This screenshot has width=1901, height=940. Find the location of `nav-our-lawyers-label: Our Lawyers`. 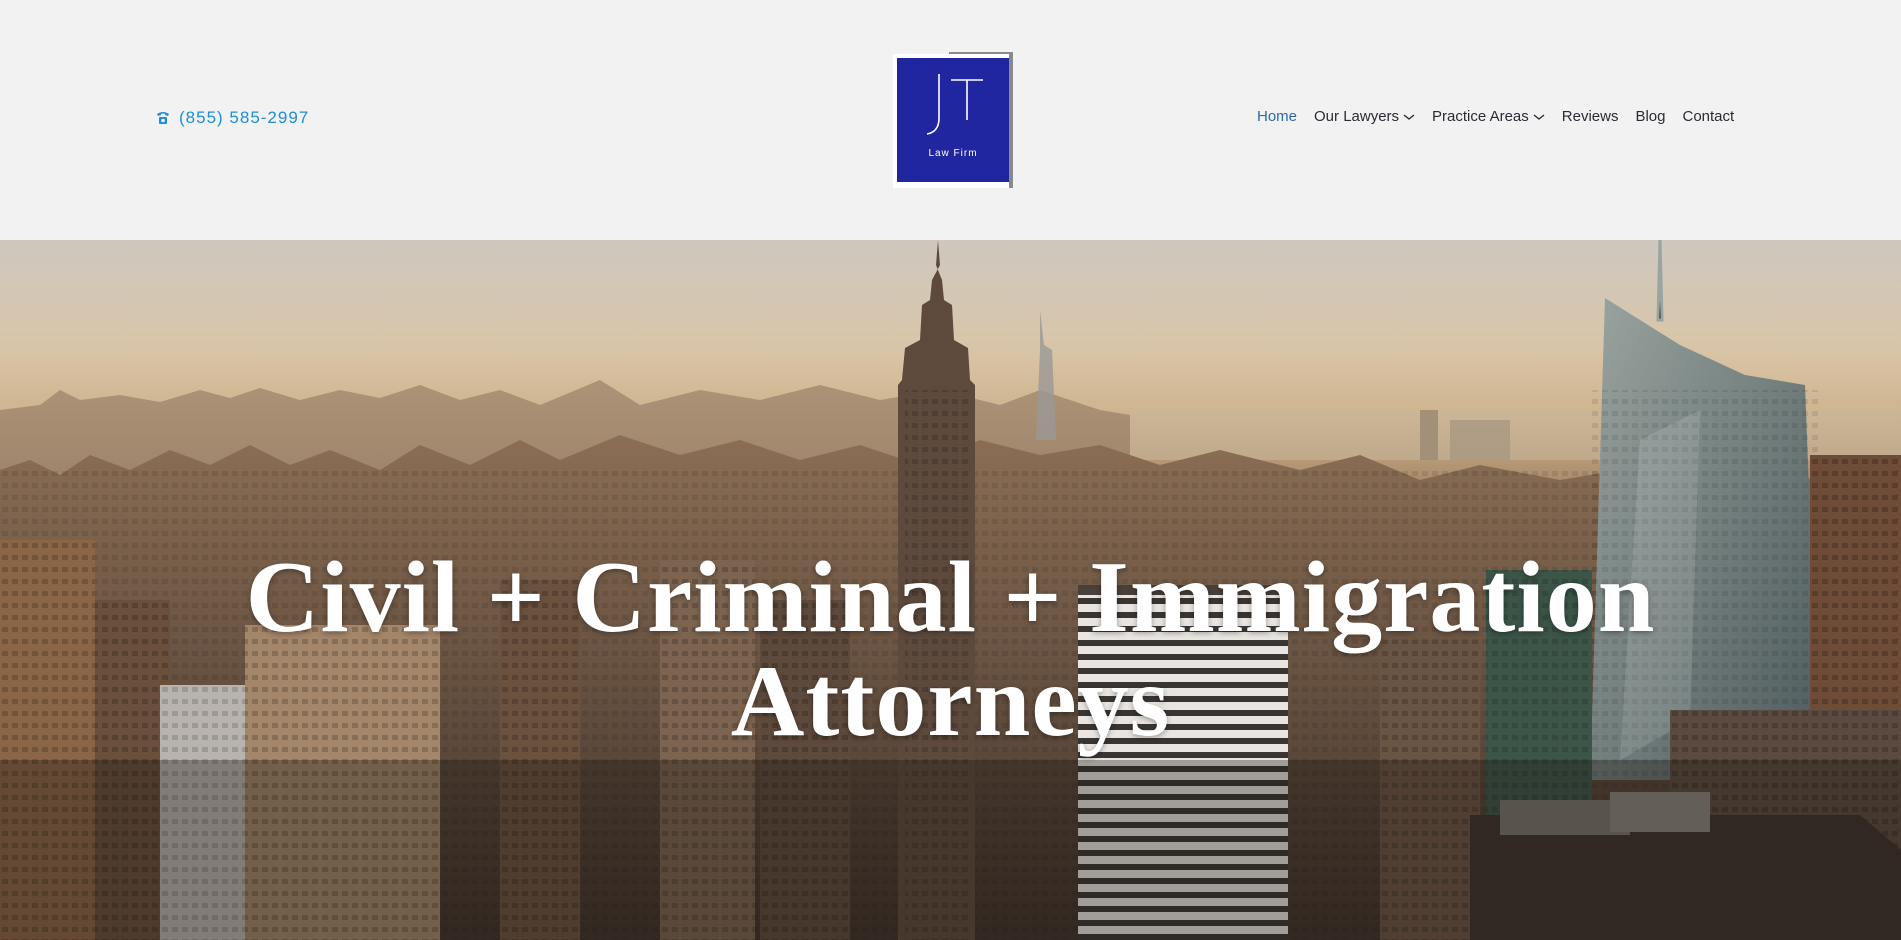

nav-our-lawyers-label: Our Lawyers is located at coordinates (1356, 116).